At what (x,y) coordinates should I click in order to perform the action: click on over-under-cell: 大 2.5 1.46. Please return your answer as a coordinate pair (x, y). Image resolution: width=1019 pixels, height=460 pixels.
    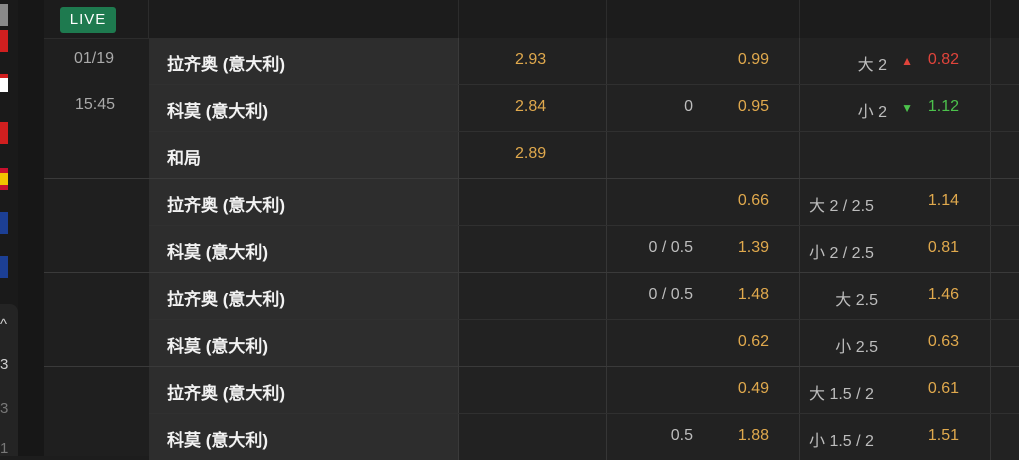
    Looking at the image, I should click on (895, 296).